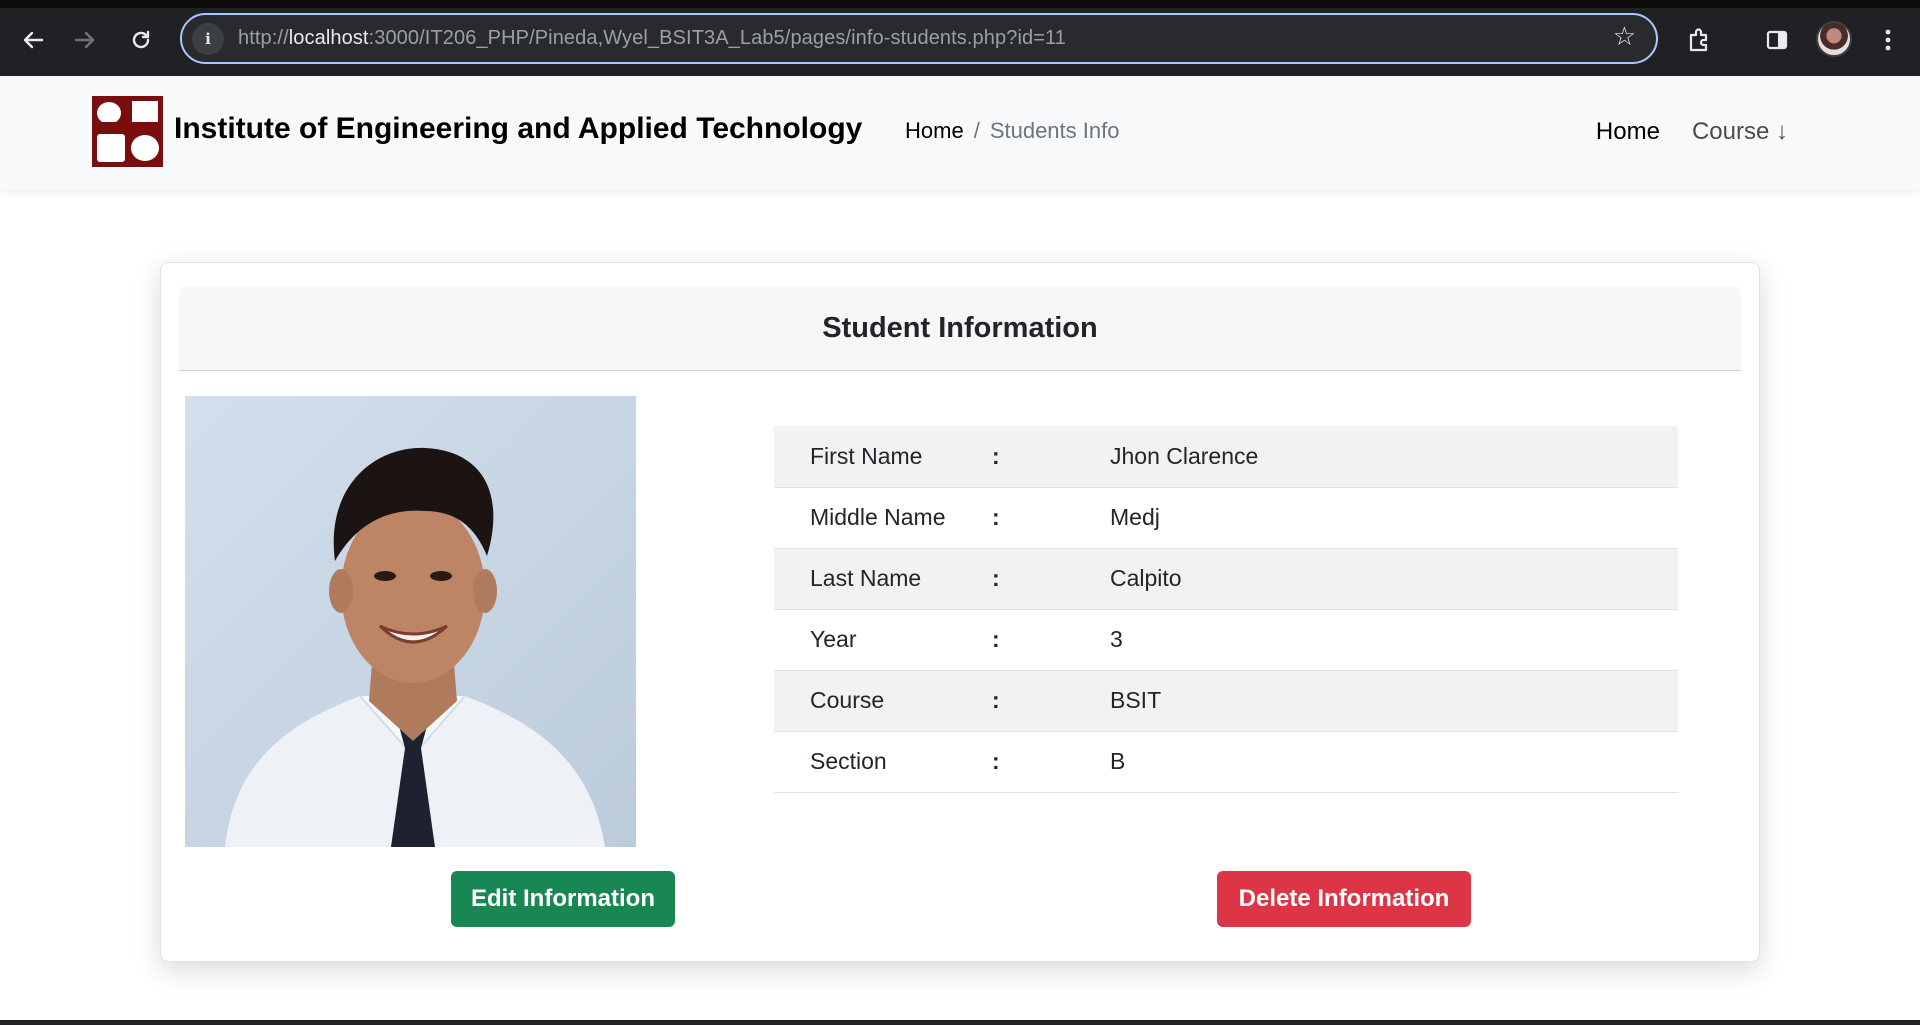 The image size is (1920, 1025). What do you see at coordinates (960, 4) in the screenshot?
I see `tab-strip-edge` at bounding box center [960, 4].